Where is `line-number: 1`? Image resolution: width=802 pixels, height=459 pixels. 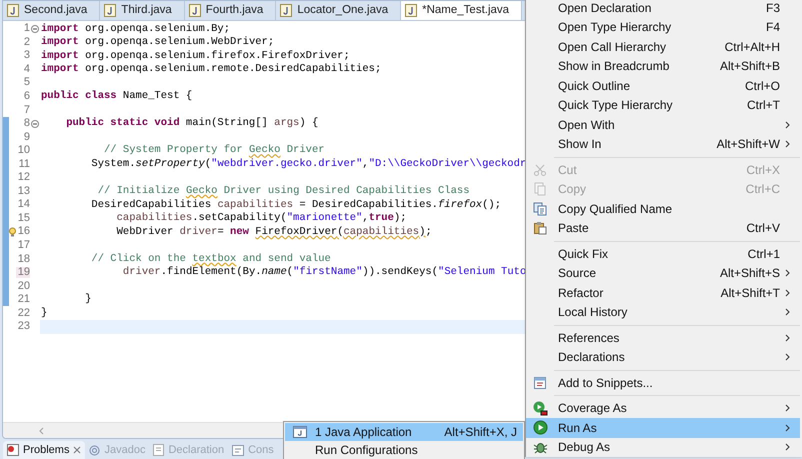
line-number: 1 is located at coordinates (26, 28).